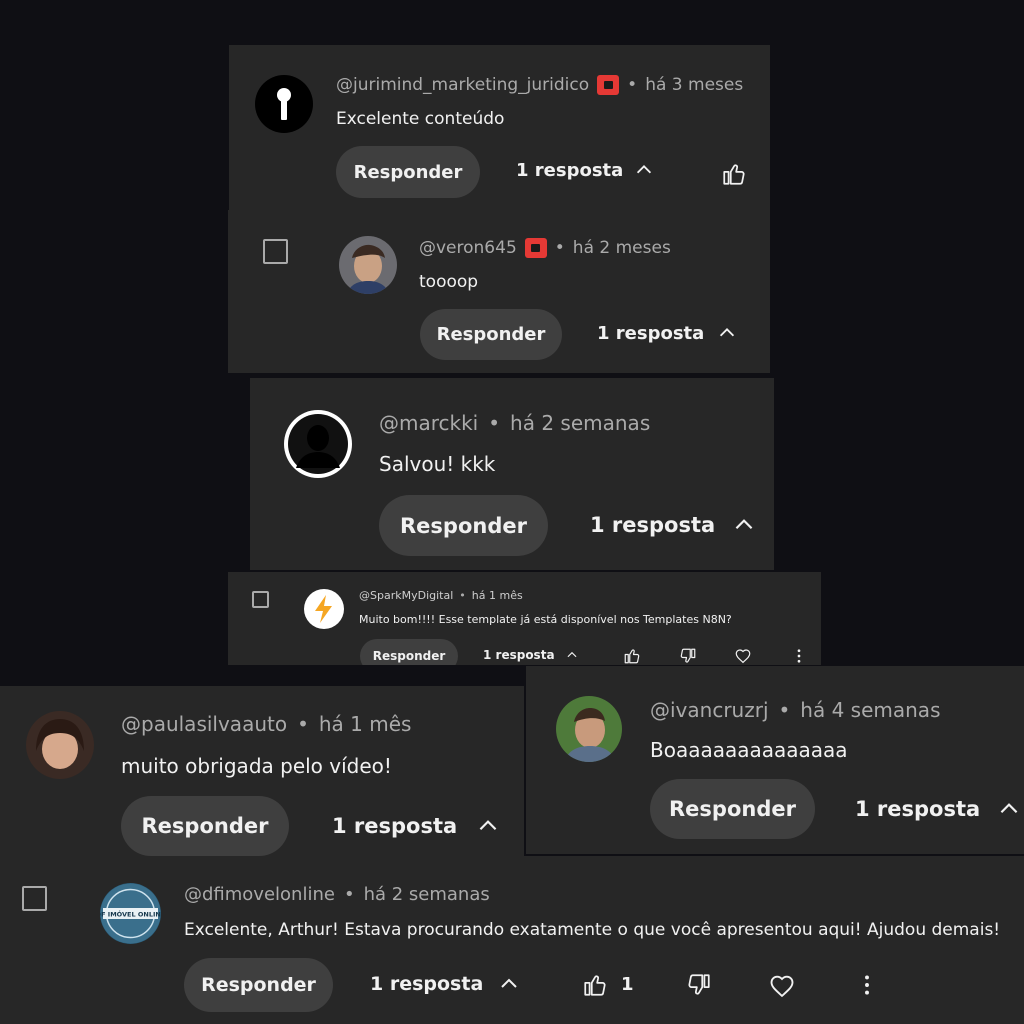 This screenshot has height=1024, width=1024. Describe the element at coordinates (622, 248) in the screenshot. I see `comment-time: há 2 meses` at that location.